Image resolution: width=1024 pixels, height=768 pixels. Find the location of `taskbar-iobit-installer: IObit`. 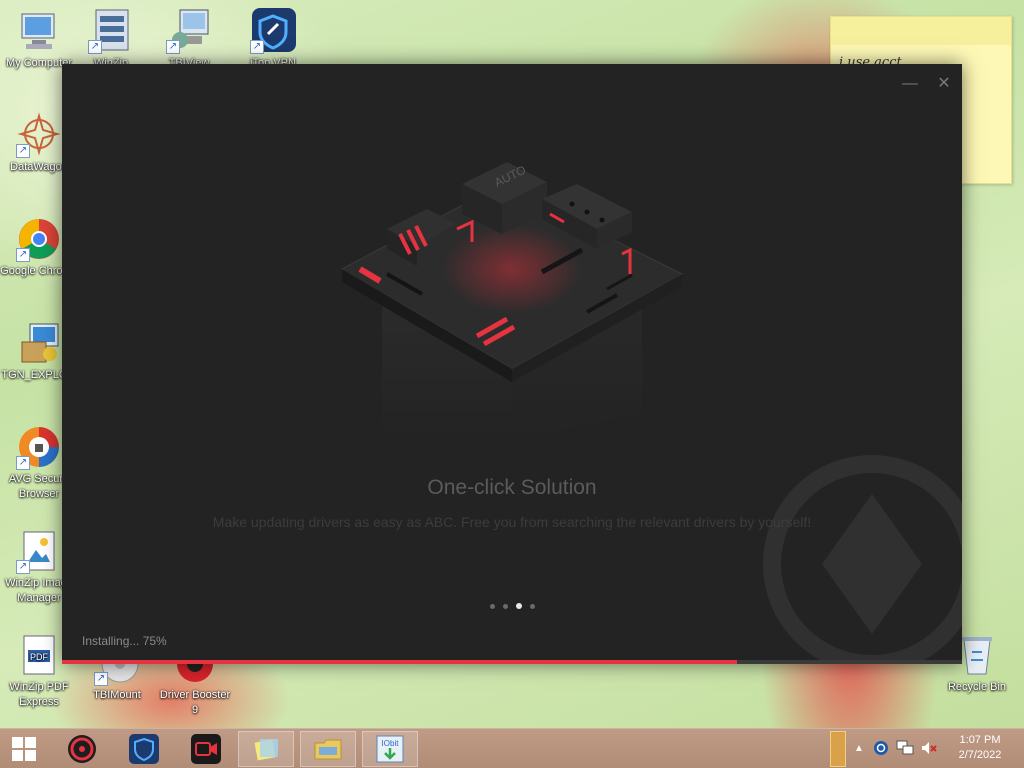

taskbar-iobit-installer: IObit is located at coordinates (390, 749).